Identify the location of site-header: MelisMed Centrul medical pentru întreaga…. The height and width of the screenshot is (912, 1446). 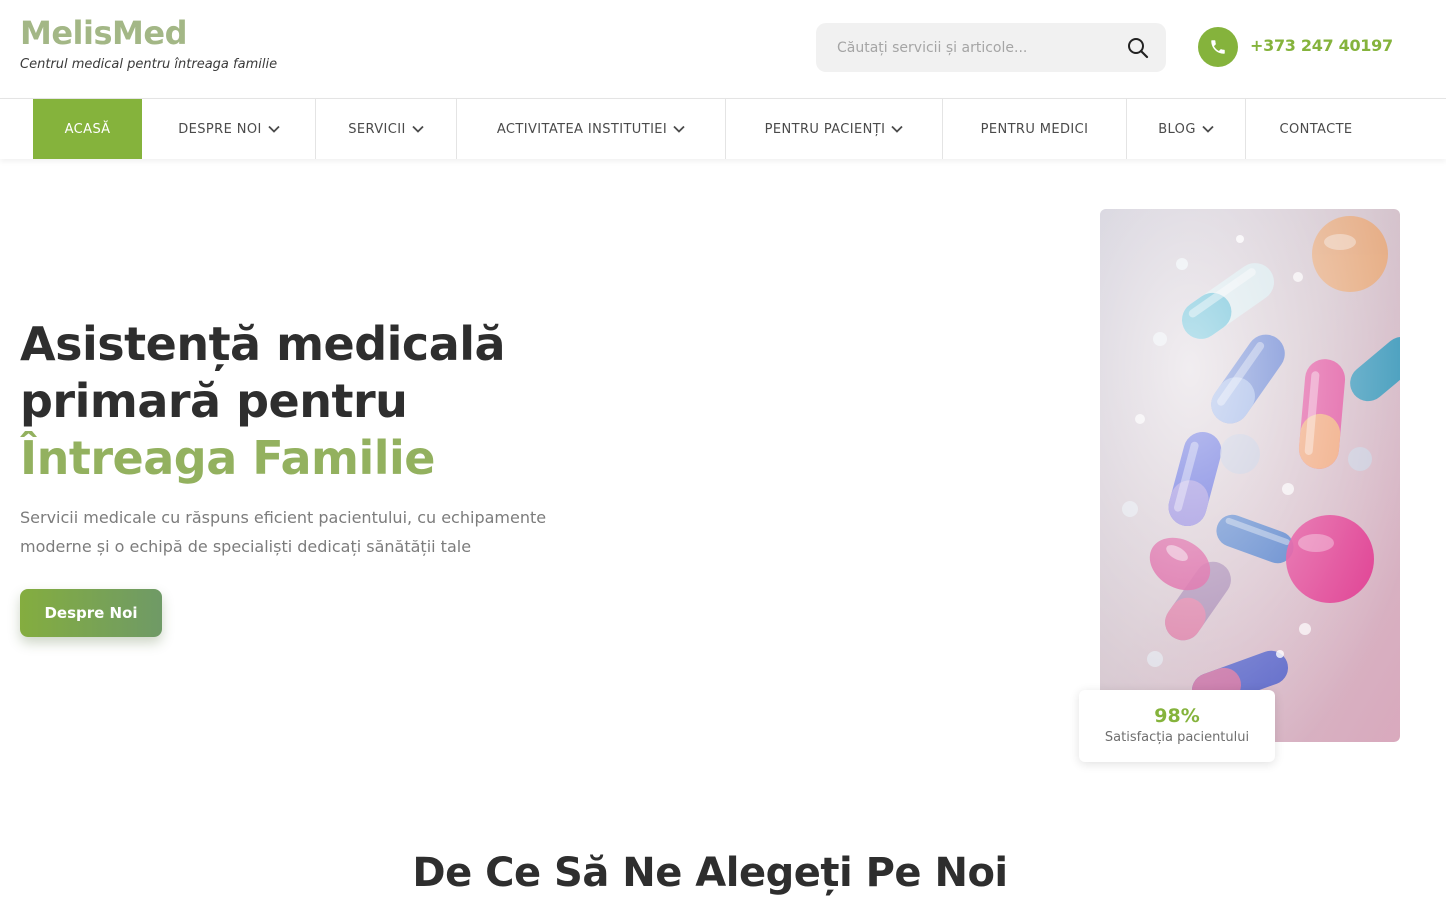
(723, 49).